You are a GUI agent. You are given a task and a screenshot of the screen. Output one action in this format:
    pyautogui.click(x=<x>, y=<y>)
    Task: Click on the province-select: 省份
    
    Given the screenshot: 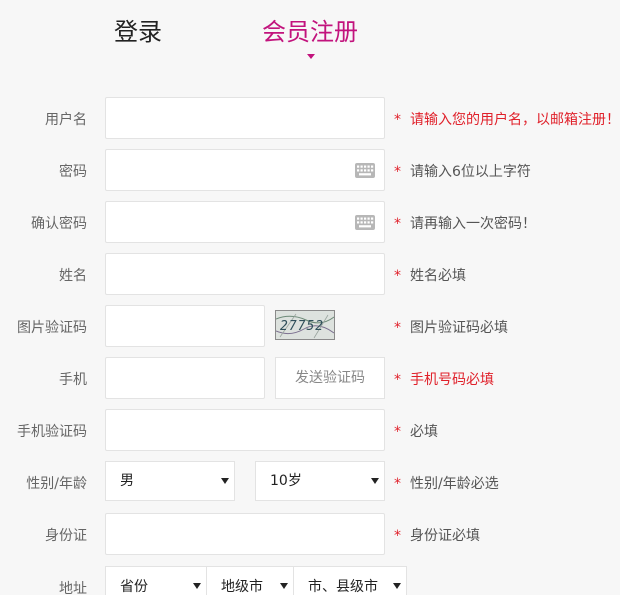 What is the action you would take?
    pyautogui.click(x=156, y=580)
    